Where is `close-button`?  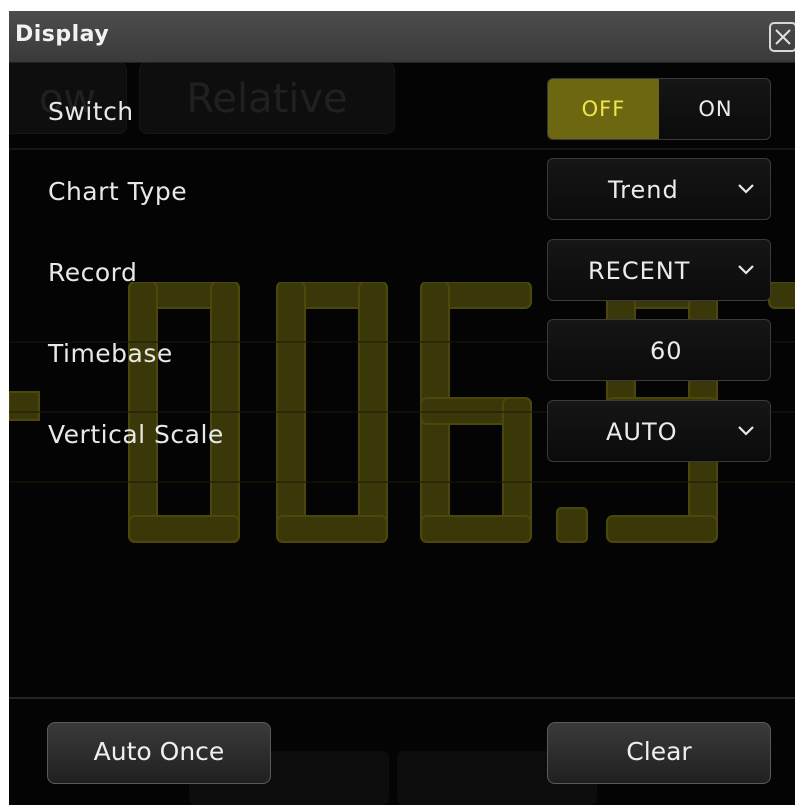 close-button is located at coordinates (782, 37).